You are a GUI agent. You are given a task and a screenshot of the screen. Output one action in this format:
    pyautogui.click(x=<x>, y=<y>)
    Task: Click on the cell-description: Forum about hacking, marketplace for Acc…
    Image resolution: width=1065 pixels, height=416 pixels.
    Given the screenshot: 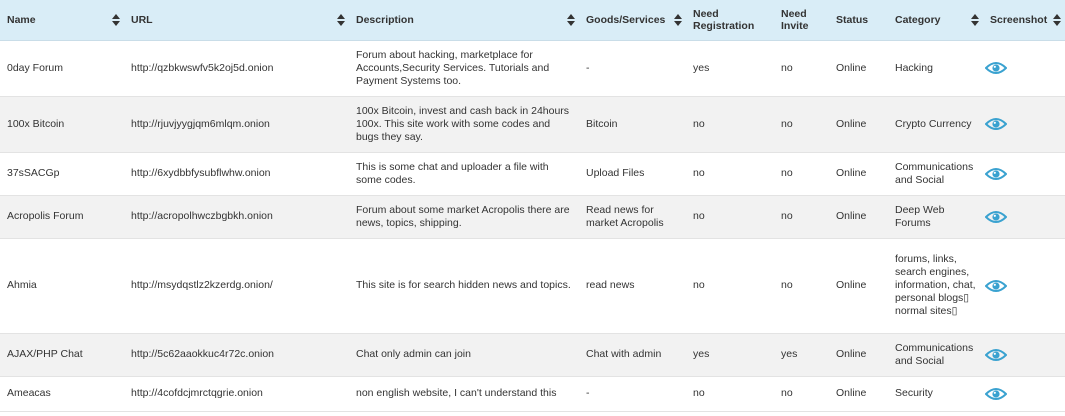 What is the action you would take?
    pyautogui.click(x=464, y=68)
    